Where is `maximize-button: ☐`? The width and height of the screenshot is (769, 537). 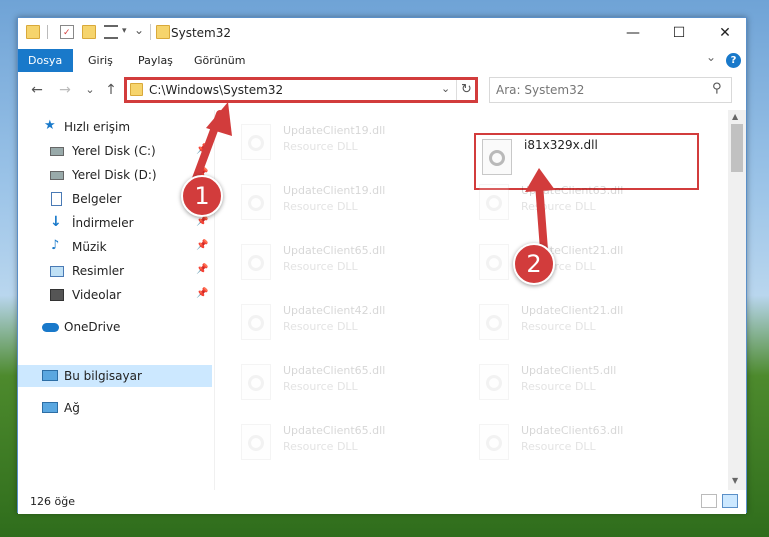 maximize-button: ☐ is located at coordinates (679, 33).